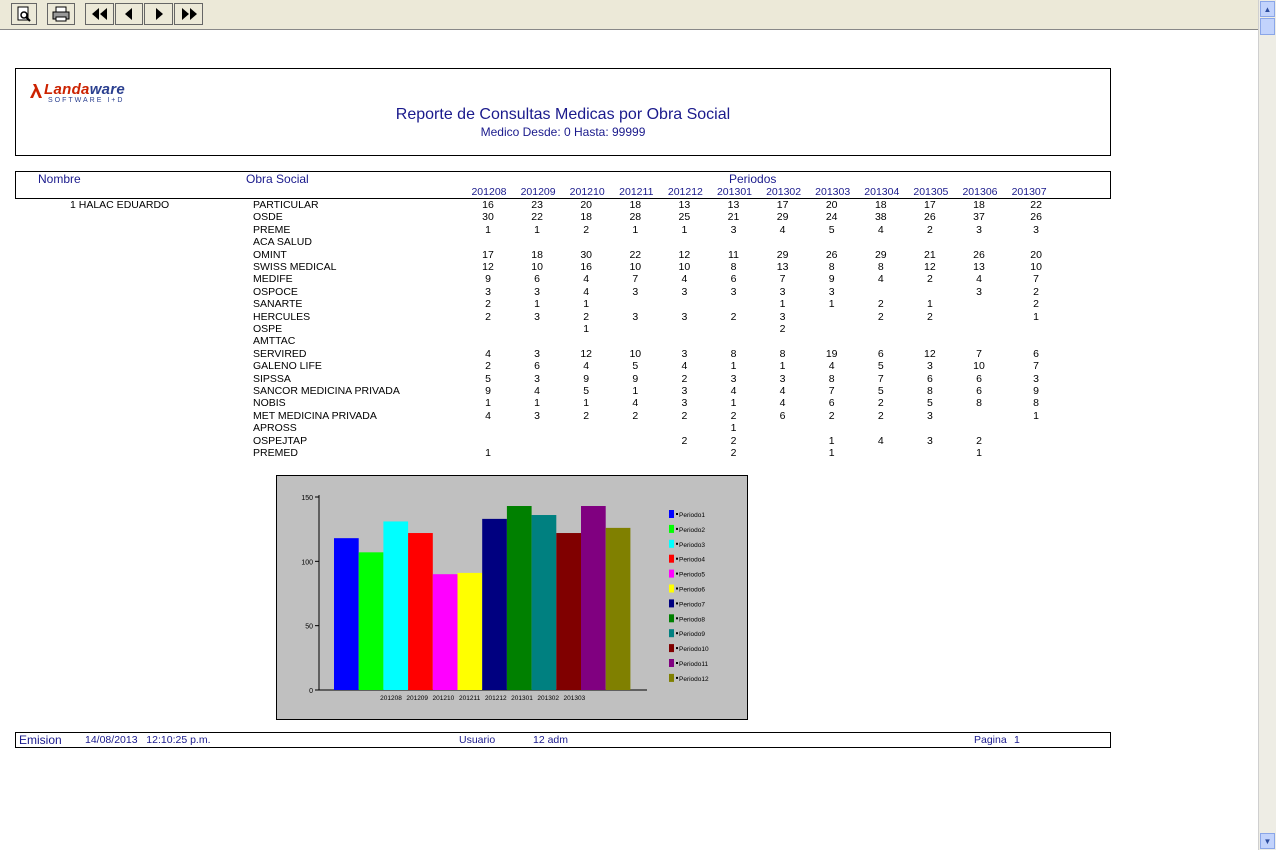 This screenshot has height=850, width=1276. I want to click on legend-label: Periodo7, so click(692, 604).